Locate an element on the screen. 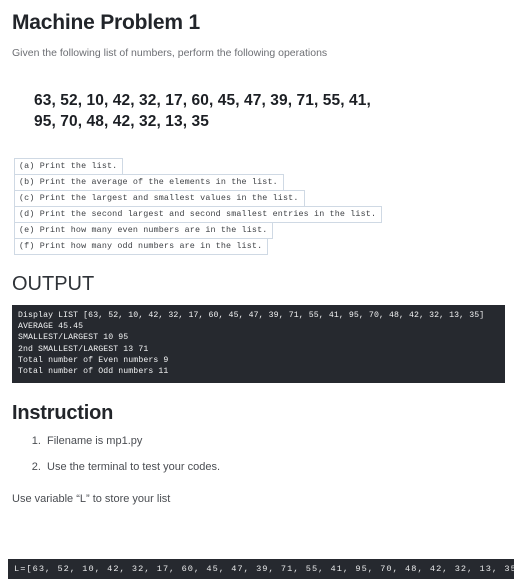 The width and height of the screenshot is (518, 587). instruction-item: Filename is mp1.py is located at coordinates (281, 441).